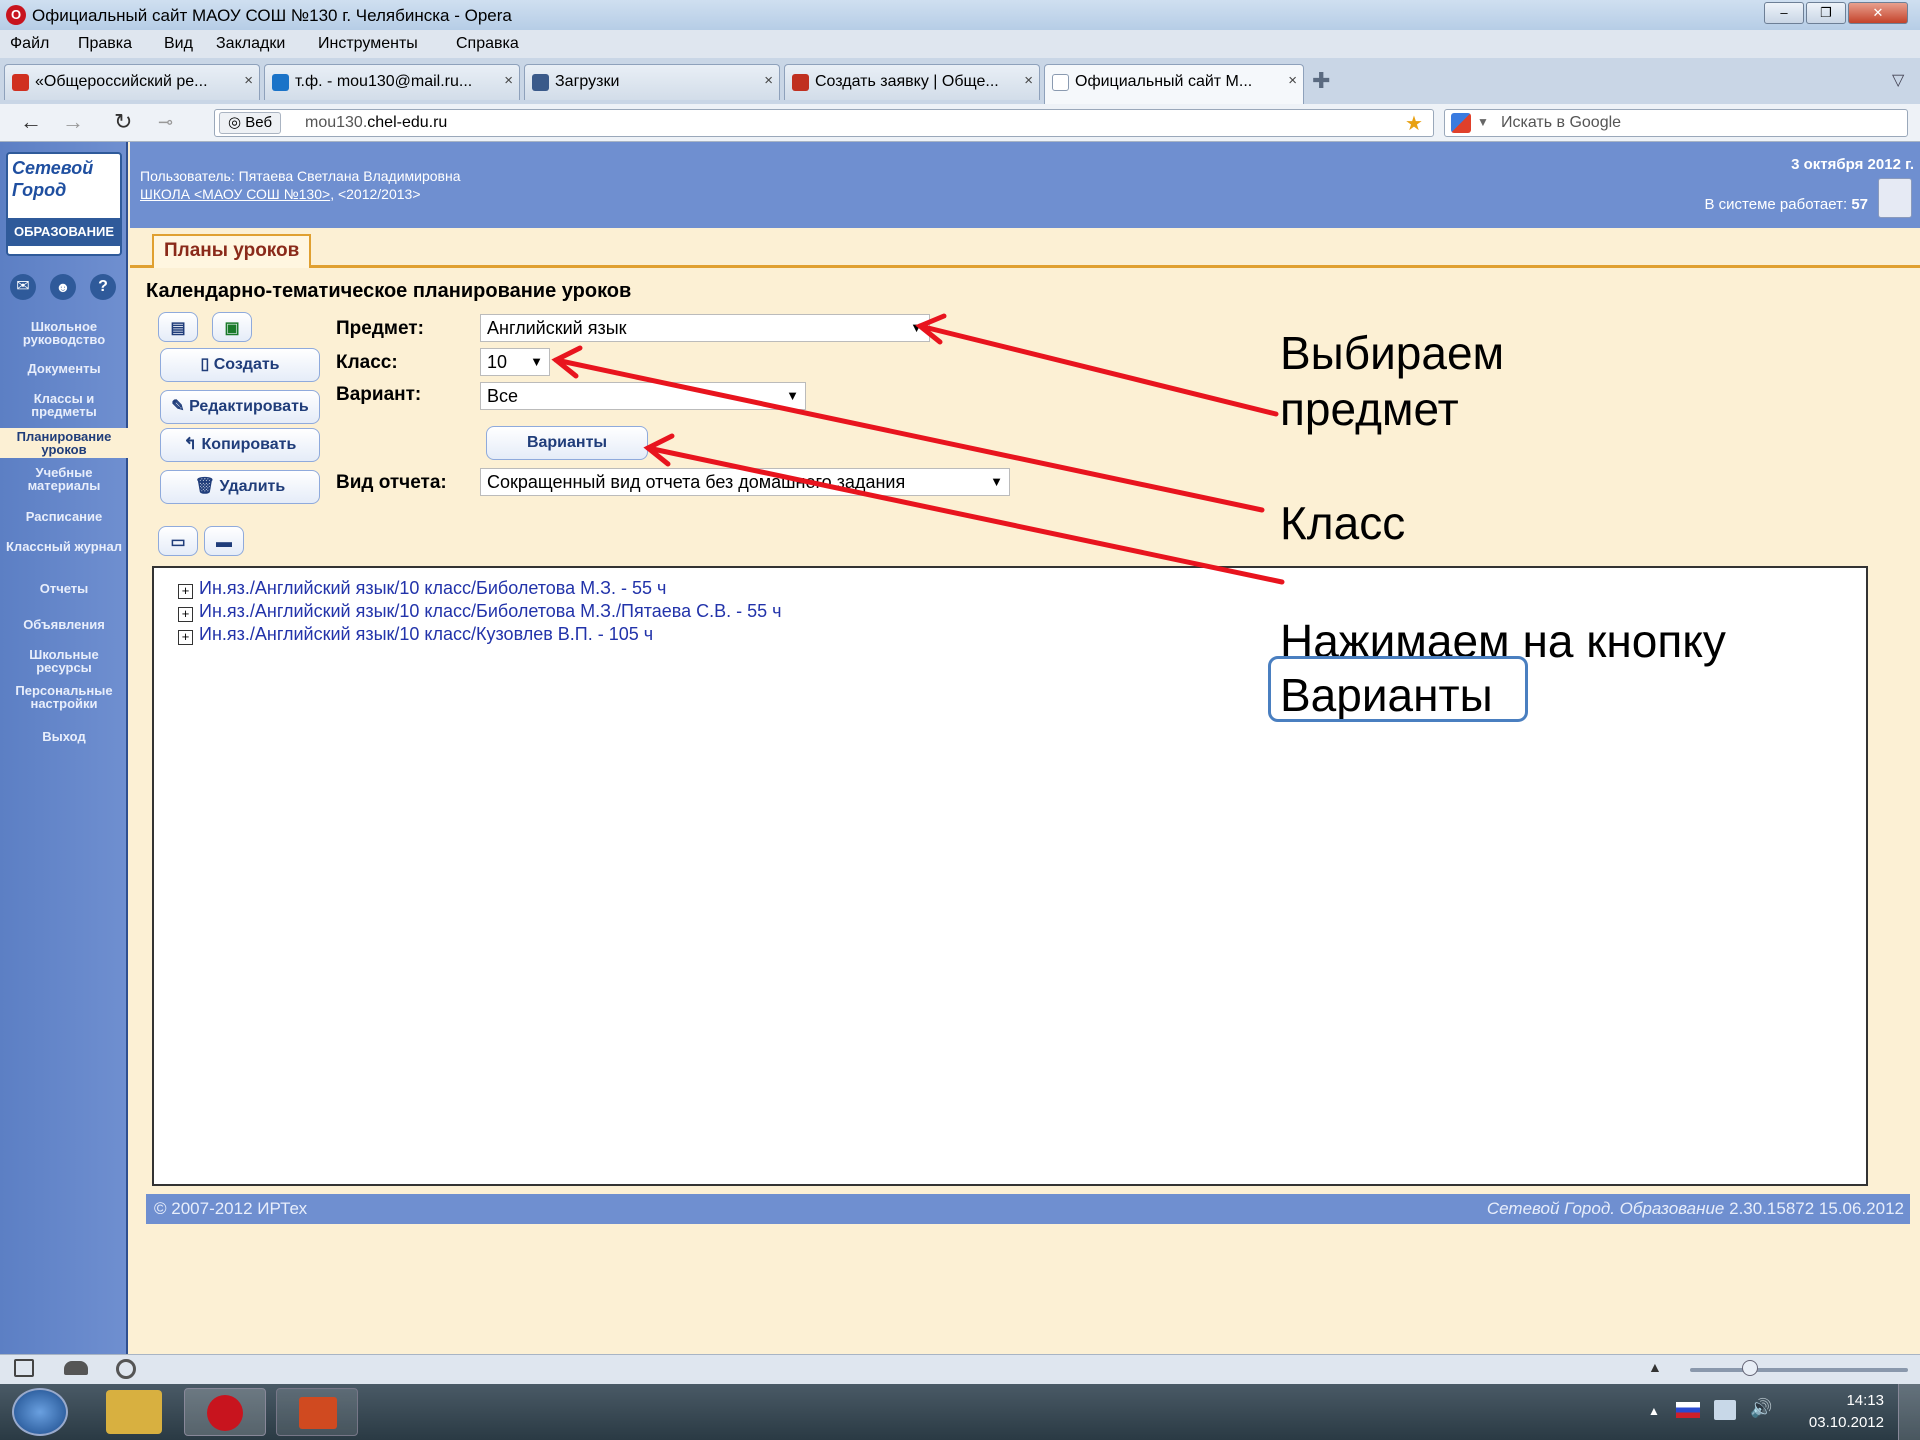  Describe the element at coordinates (40, 1412) in the screenshot. I see `start-button-icon` at that location.